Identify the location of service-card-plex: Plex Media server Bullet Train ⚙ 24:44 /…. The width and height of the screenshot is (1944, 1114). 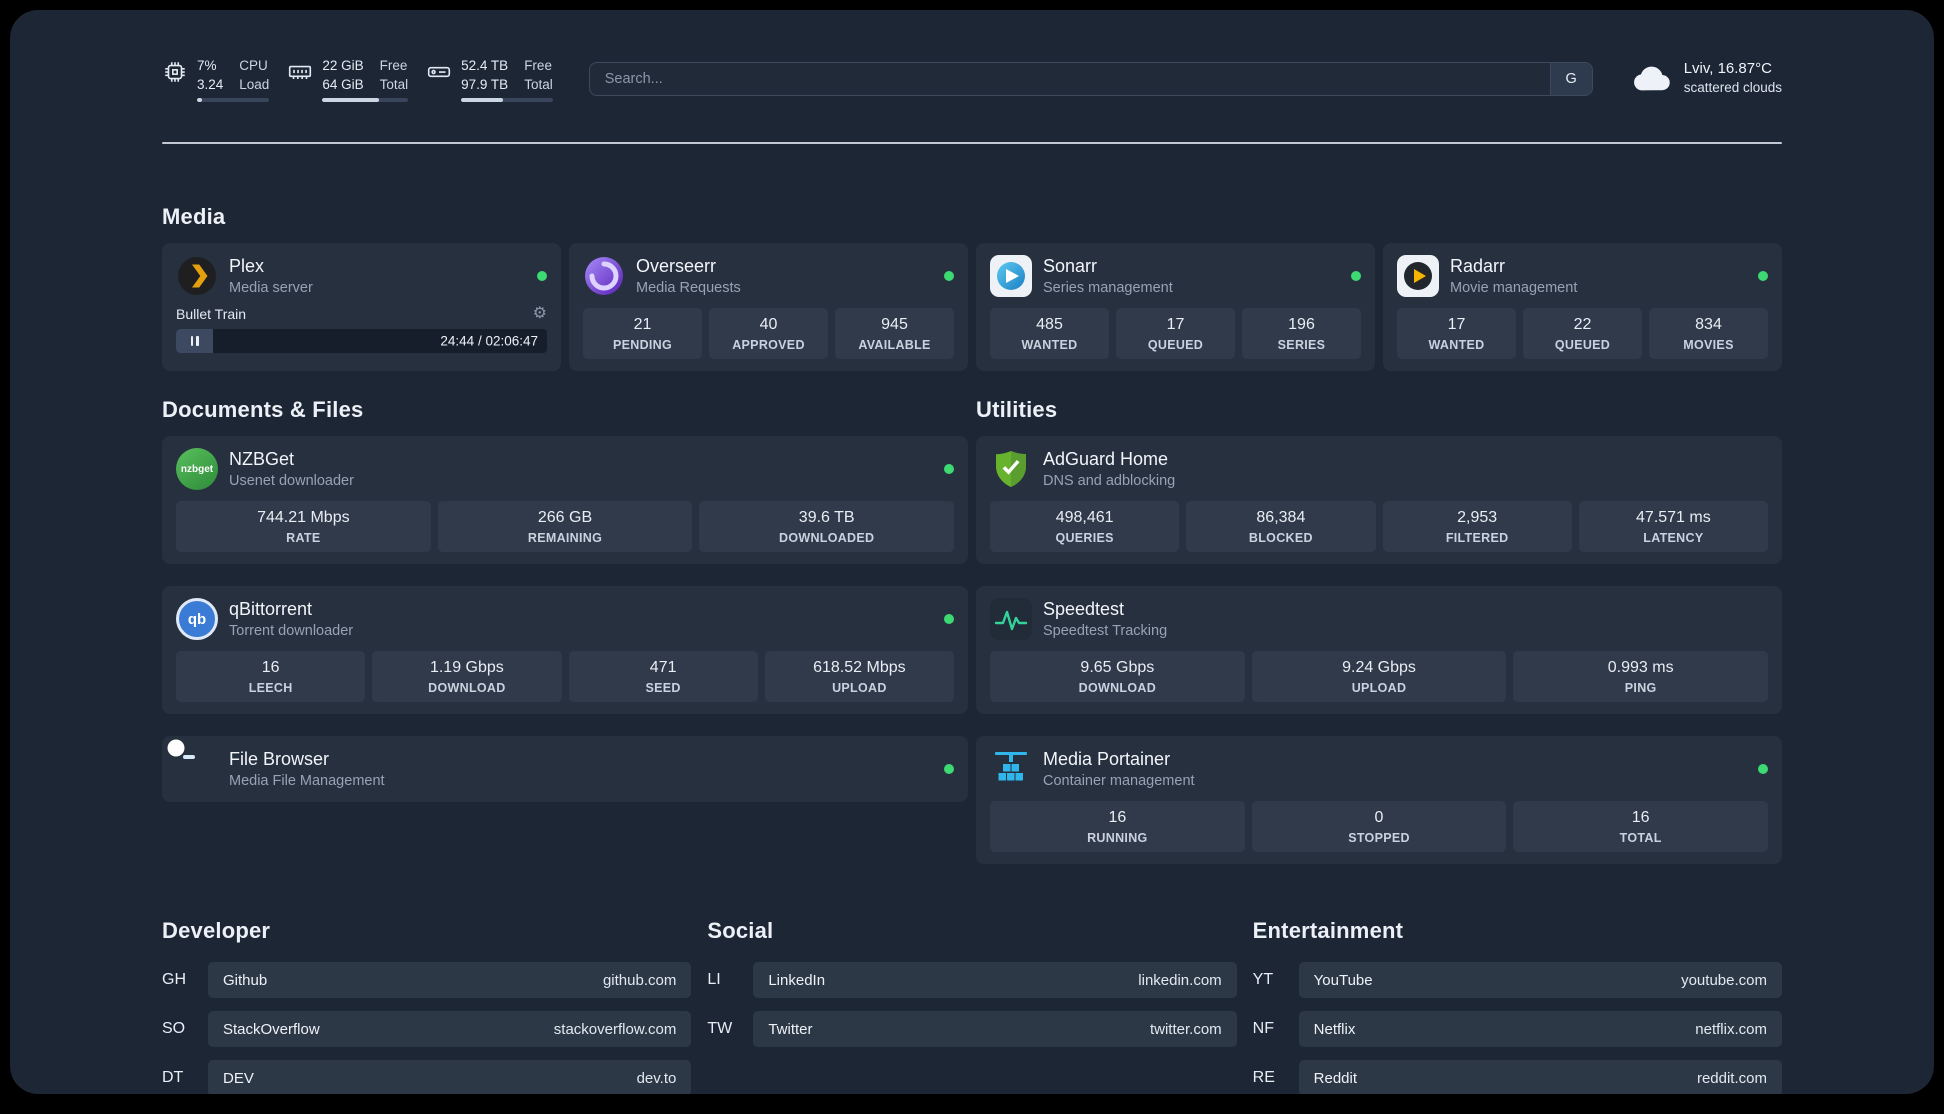
(361, 307).